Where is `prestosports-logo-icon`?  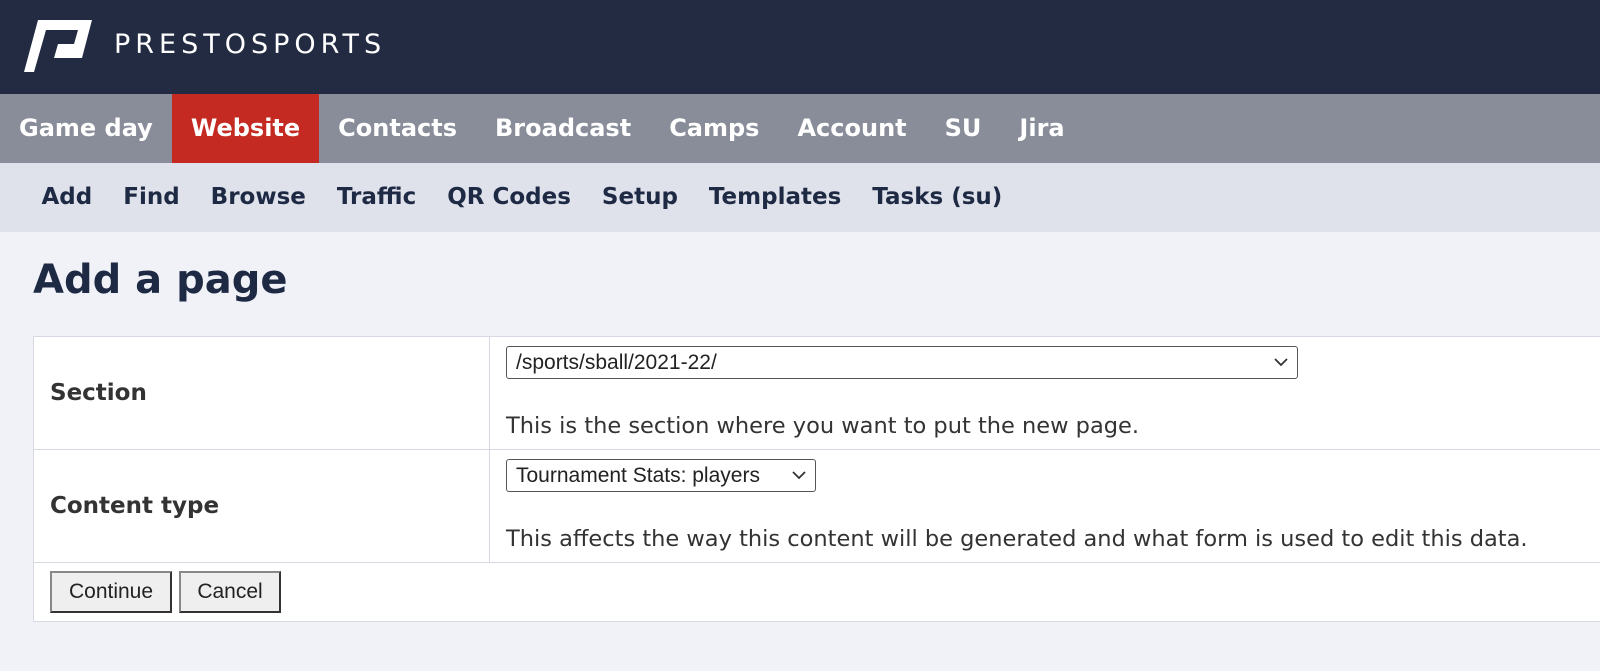
prestosports-logo-icon is located at coordinates (59, 46).